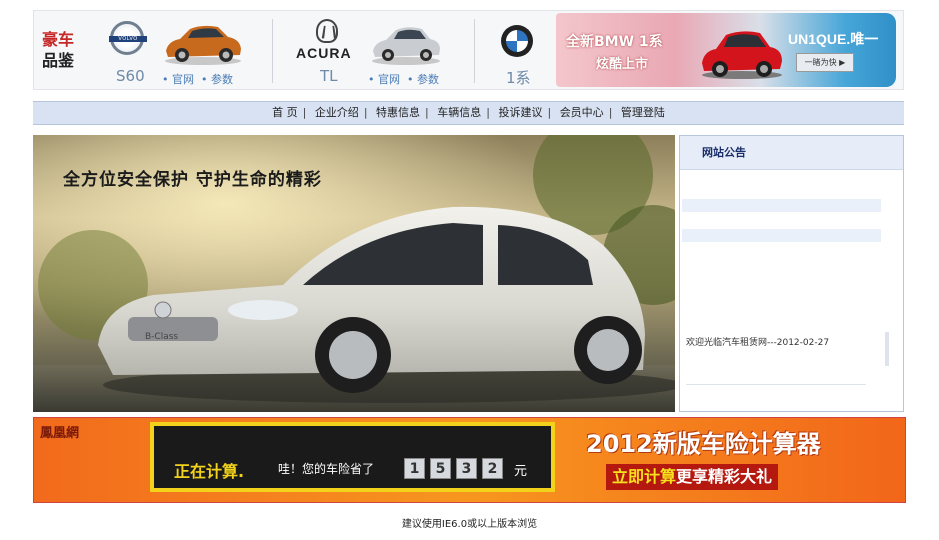 The height and width of the screenshot is (540, 939). What do you see at coordinates (703, 444) in the screenshot?
I see `ad-headline: 2012新版车险计算器` at bounding box center [703, 444].